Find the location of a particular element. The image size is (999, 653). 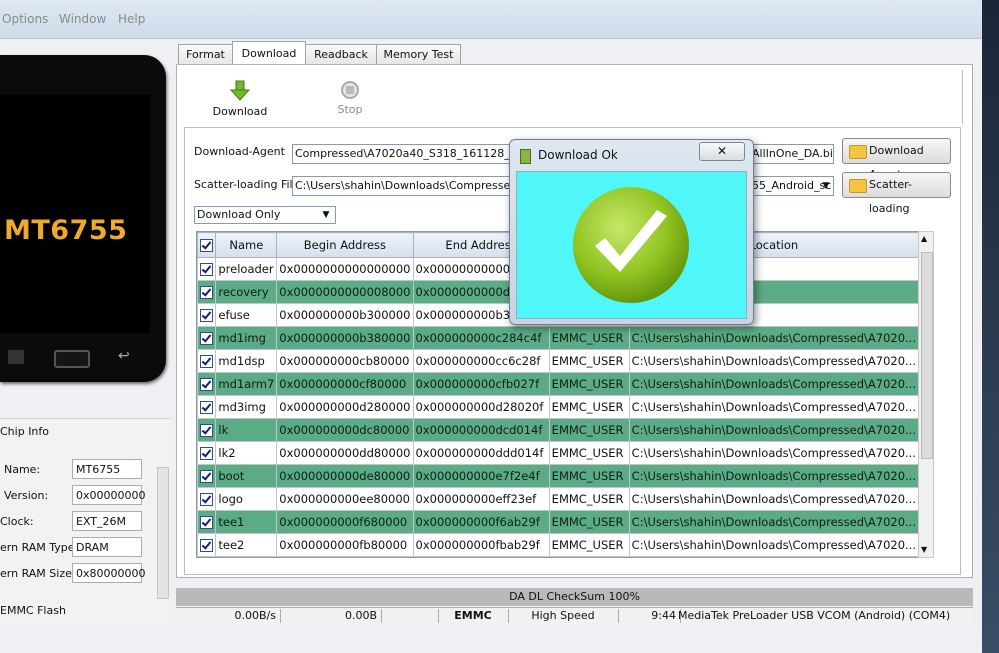

status-time: 9:44 is located at coordinates (649, 616).